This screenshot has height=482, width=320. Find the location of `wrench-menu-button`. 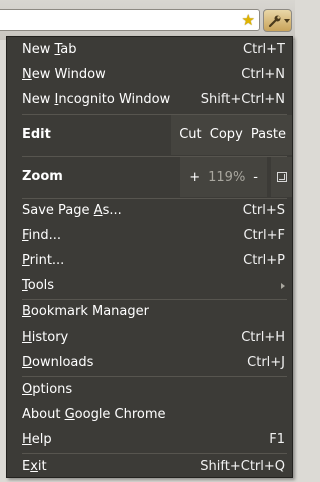

wrench-menu-button is located at coordinates (277, 20).